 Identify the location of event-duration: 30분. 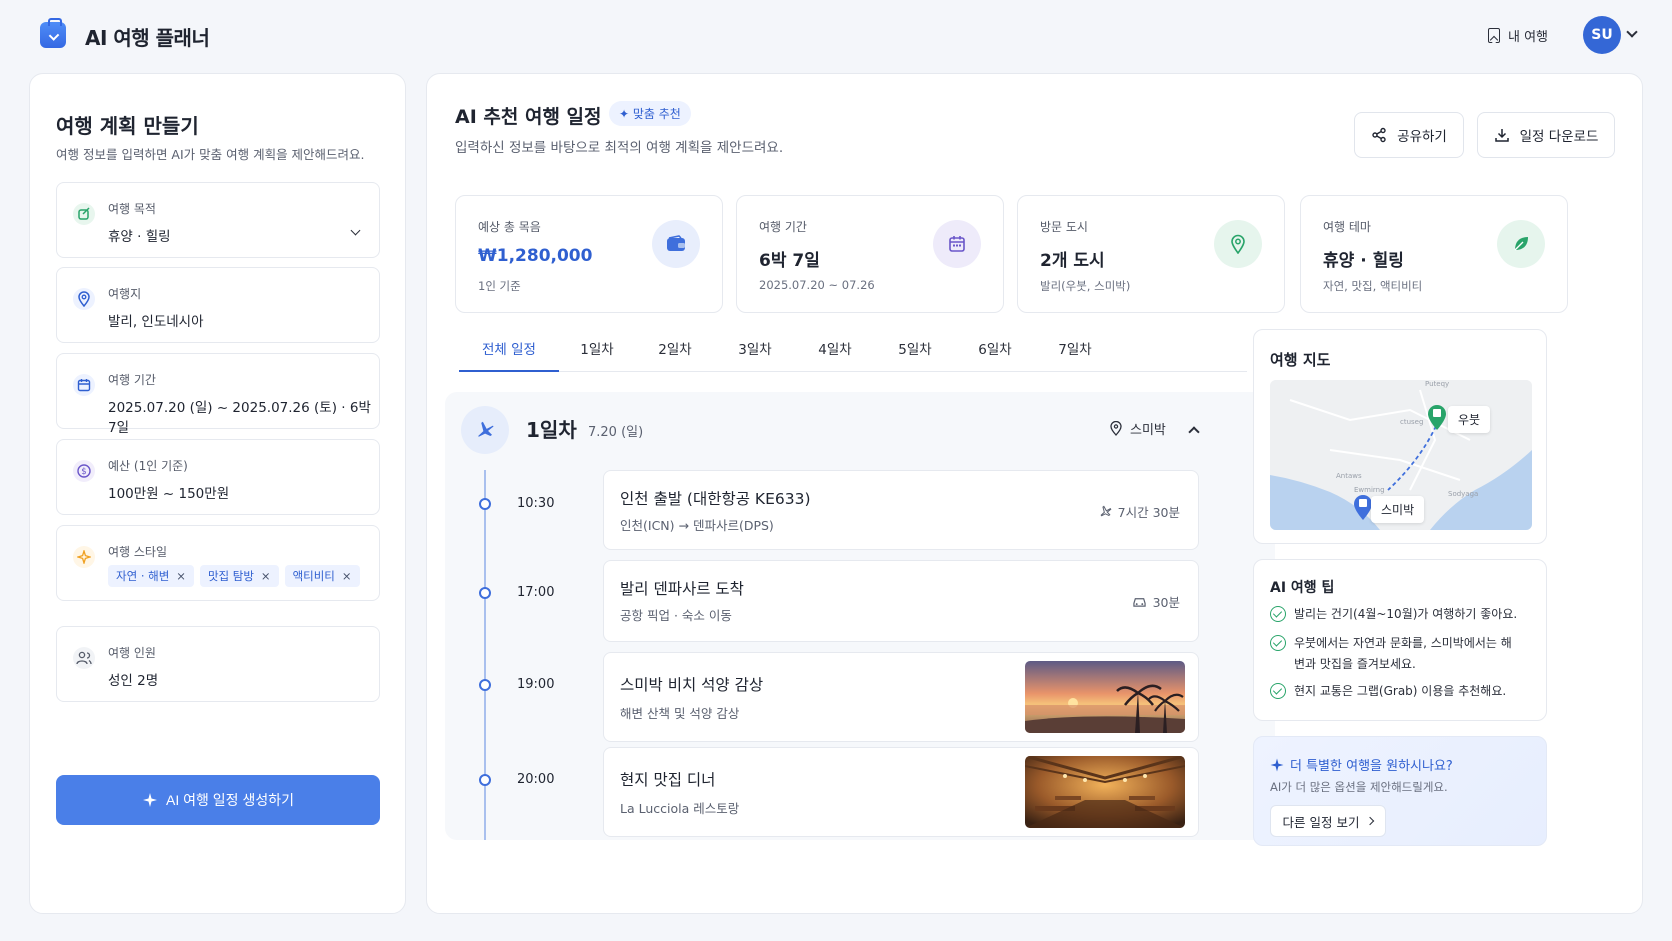
(1156, 601).